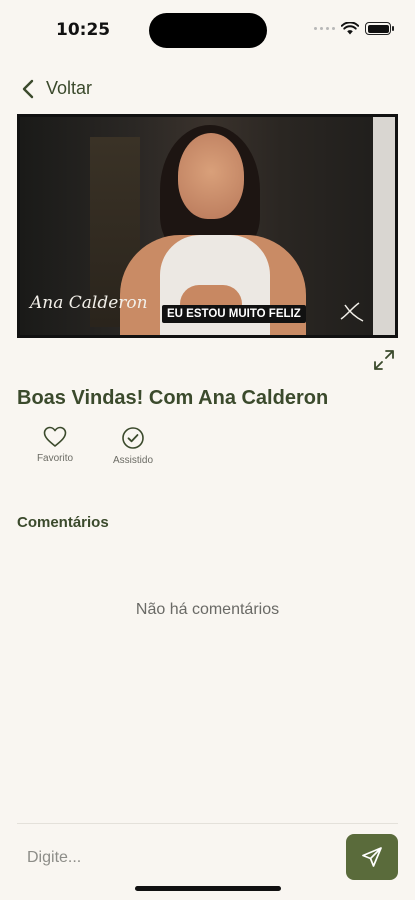  I want to click on status-time: 10:25, so click(83, 30).